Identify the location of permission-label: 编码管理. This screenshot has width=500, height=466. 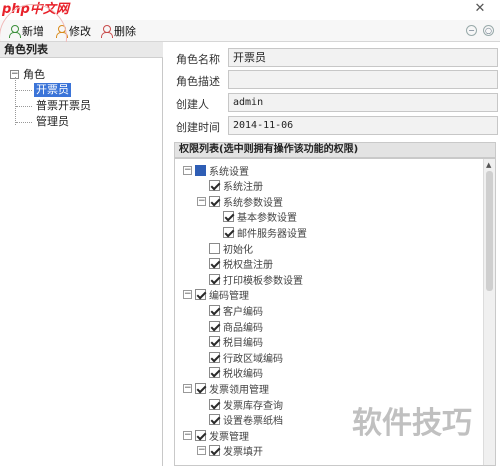
(229, 297).